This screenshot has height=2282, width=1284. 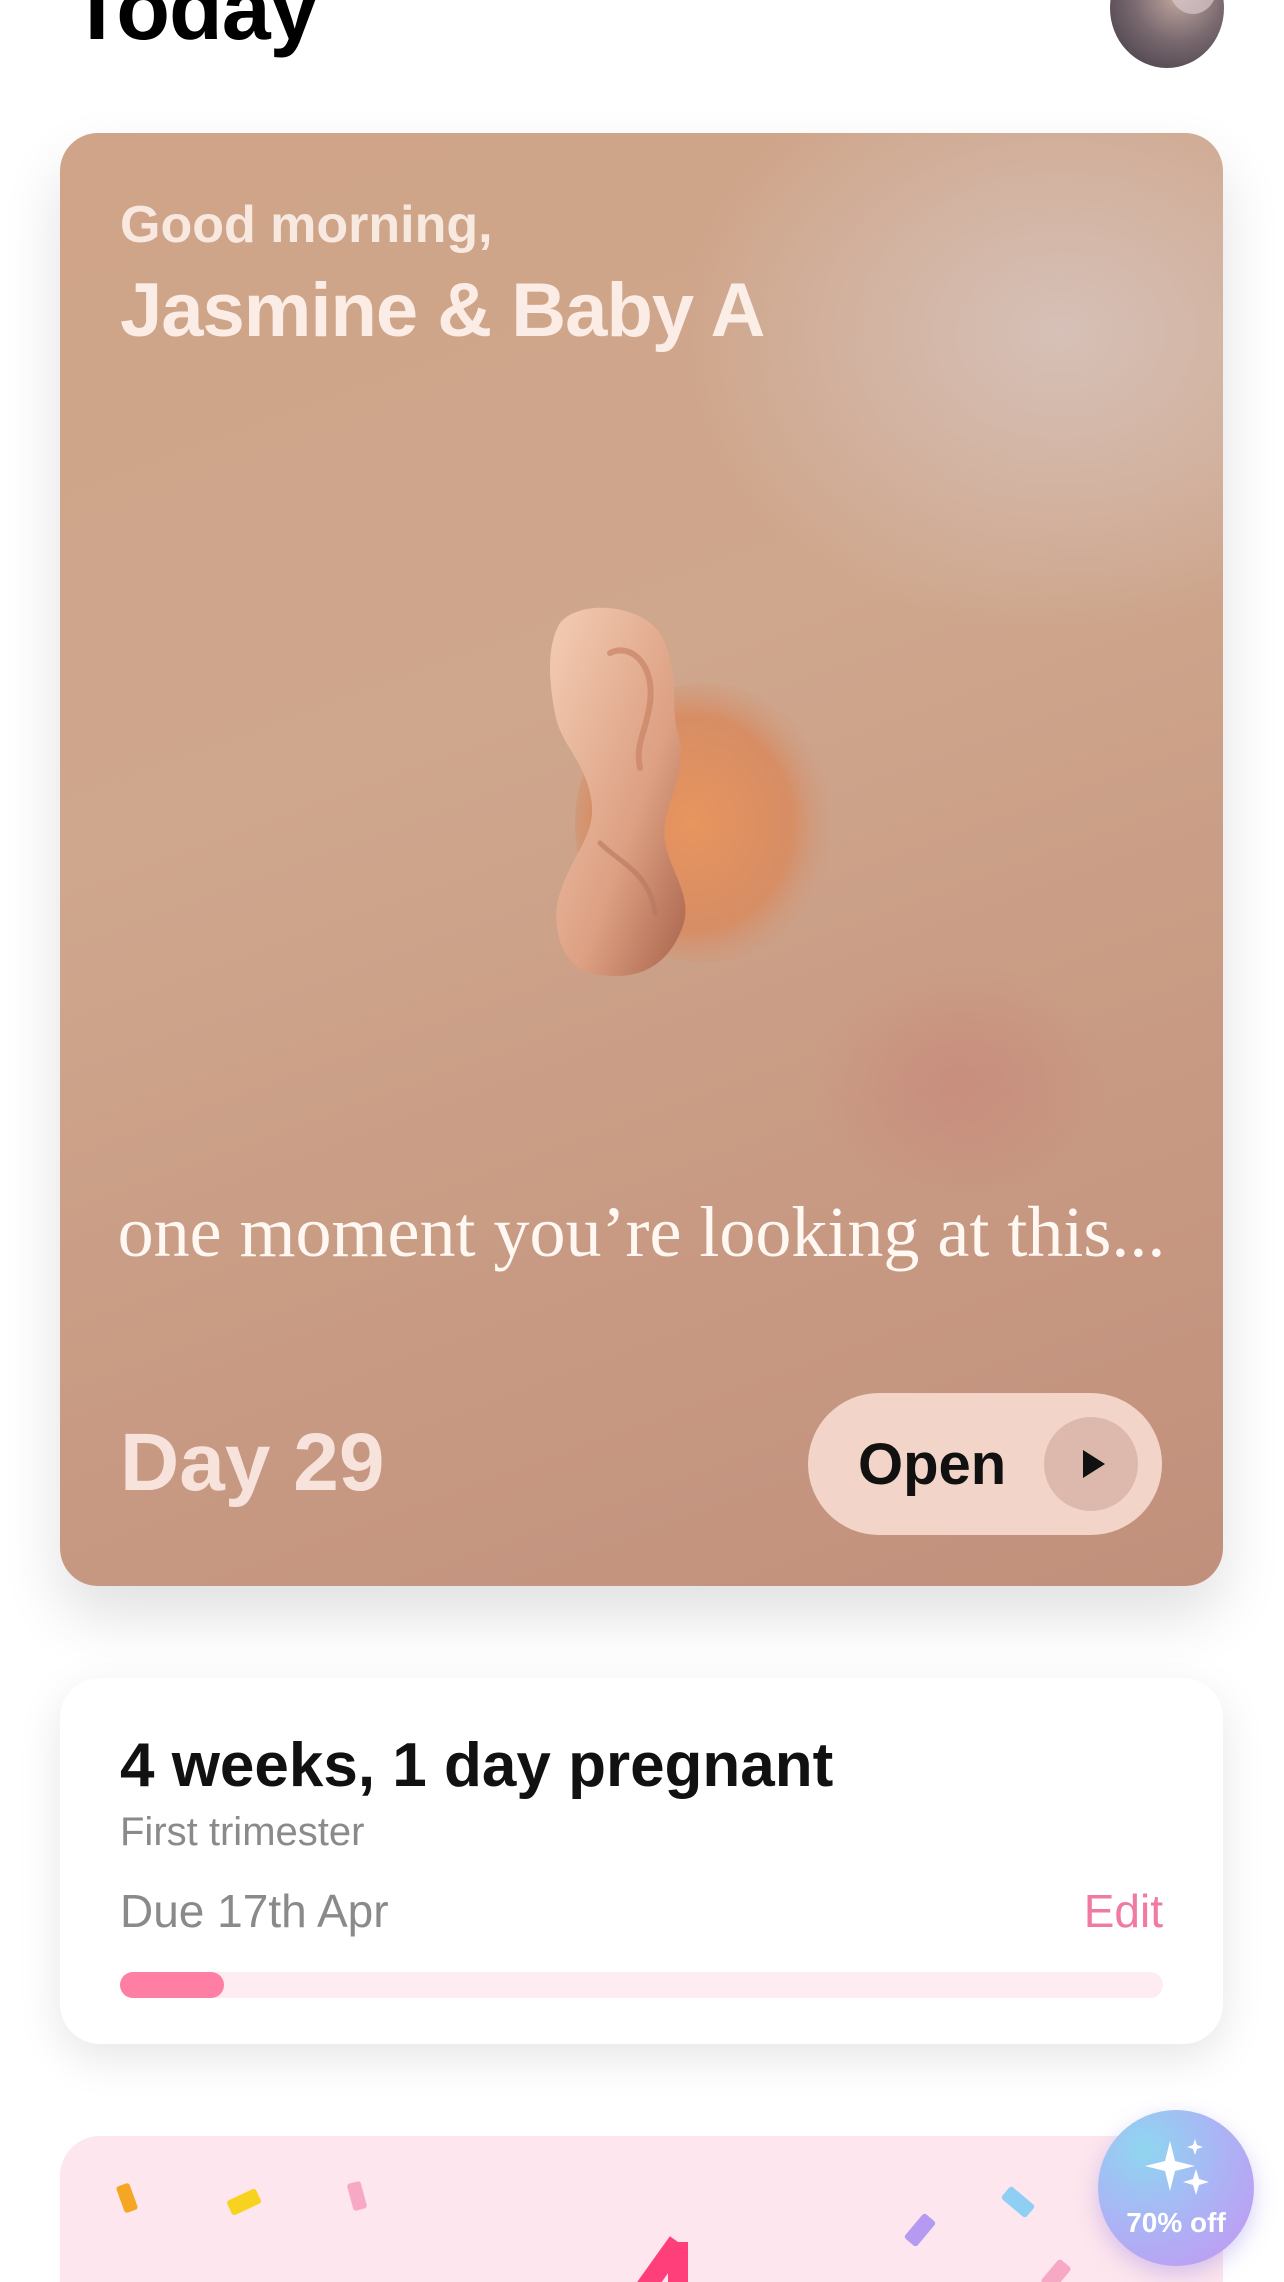 I want to click on user-name: Jasmine & Baby A, so click(x=442, y=310).